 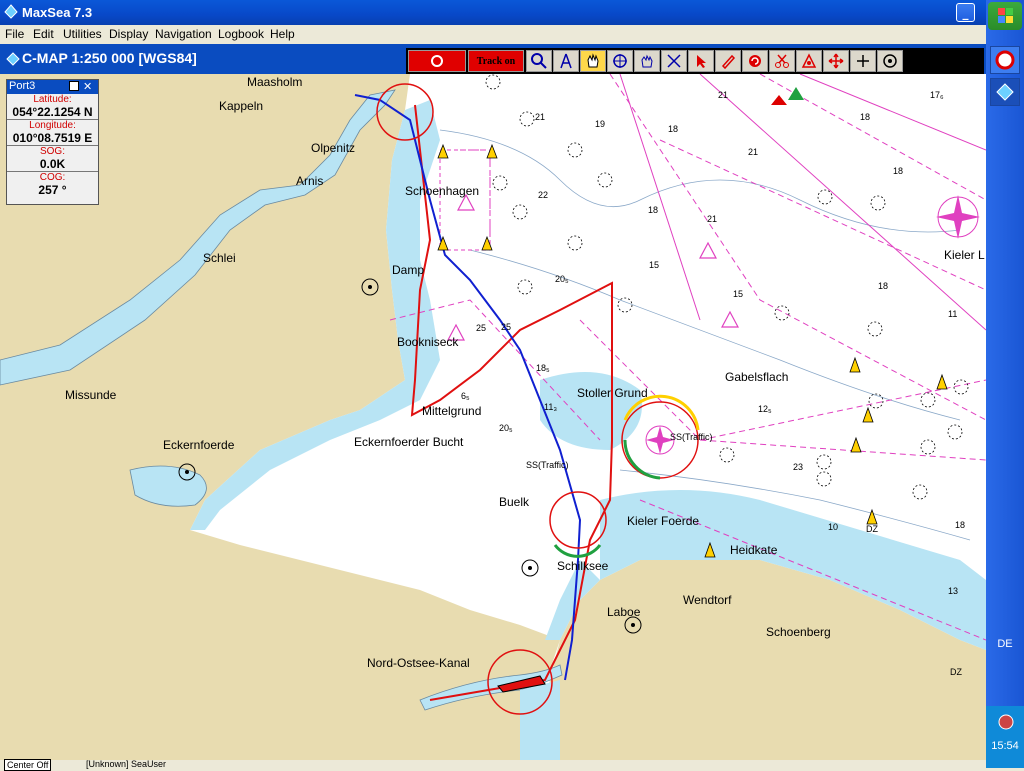 What do you see at coordinates (756, 377) in the screenshot?
I see `label-gabelsflach: Gabelsflach` at bounding box center [756, 377].